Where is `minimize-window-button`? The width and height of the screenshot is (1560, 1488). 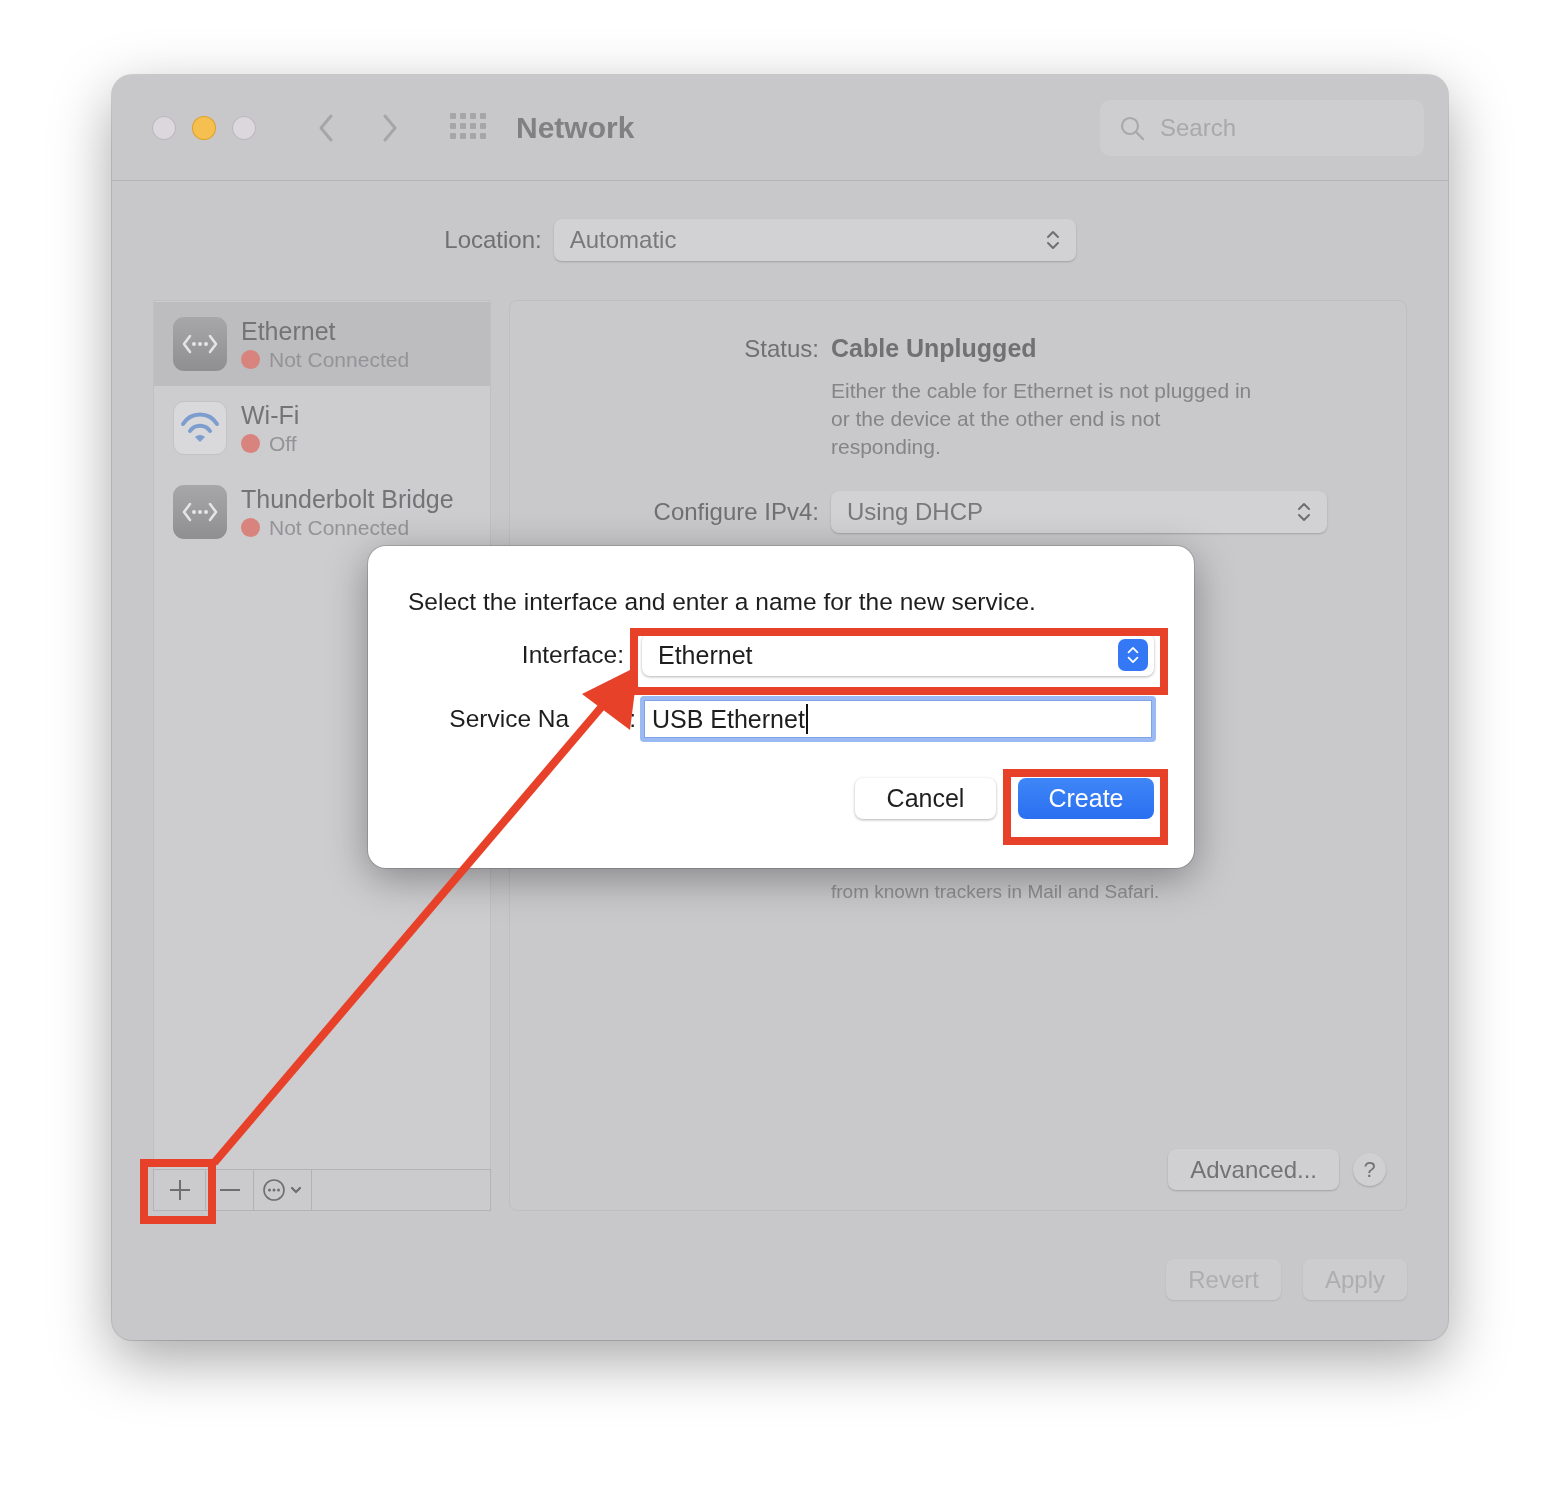
minimize-window-button is located at coordinates (204, 127).